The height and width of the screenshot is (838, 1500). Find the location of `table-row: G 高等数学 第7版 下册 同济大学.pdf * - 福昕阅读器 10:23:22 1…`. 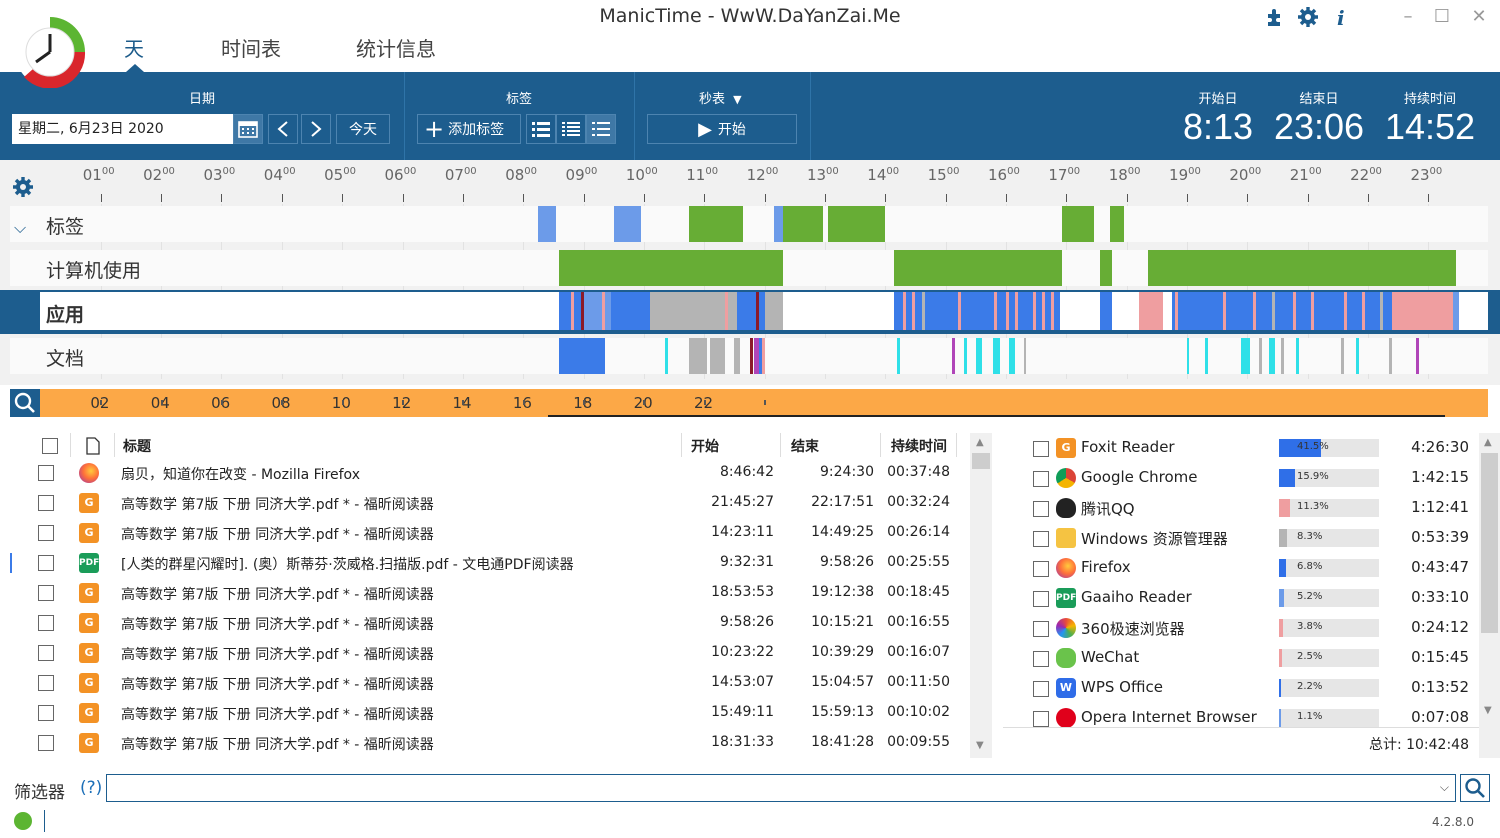

table-row: G 高等数学 第7版 下册 同济大学.pdf * - 福昕阅读器 10:23:22 1… is located at coordinates (485, 653).